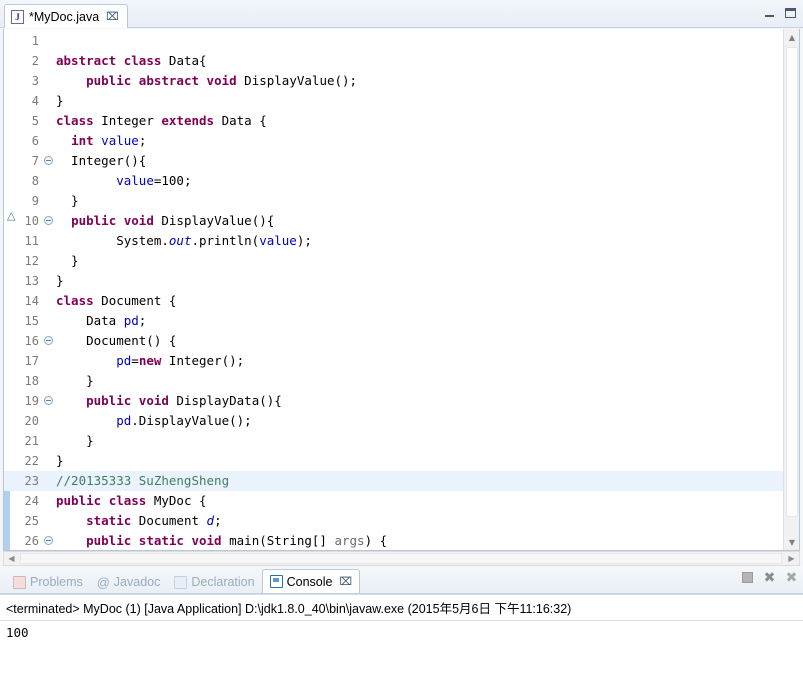 The width and height of the screenshot is (803, 679). I want to click on code-token: MyDoc {, so click(176, 500).